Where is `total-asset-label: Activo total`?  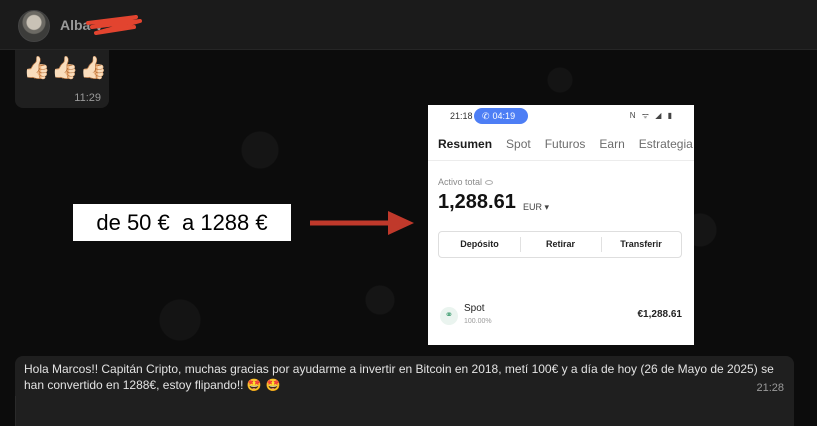 total-asset-label: Activo total is located at coordinates (466, 182).